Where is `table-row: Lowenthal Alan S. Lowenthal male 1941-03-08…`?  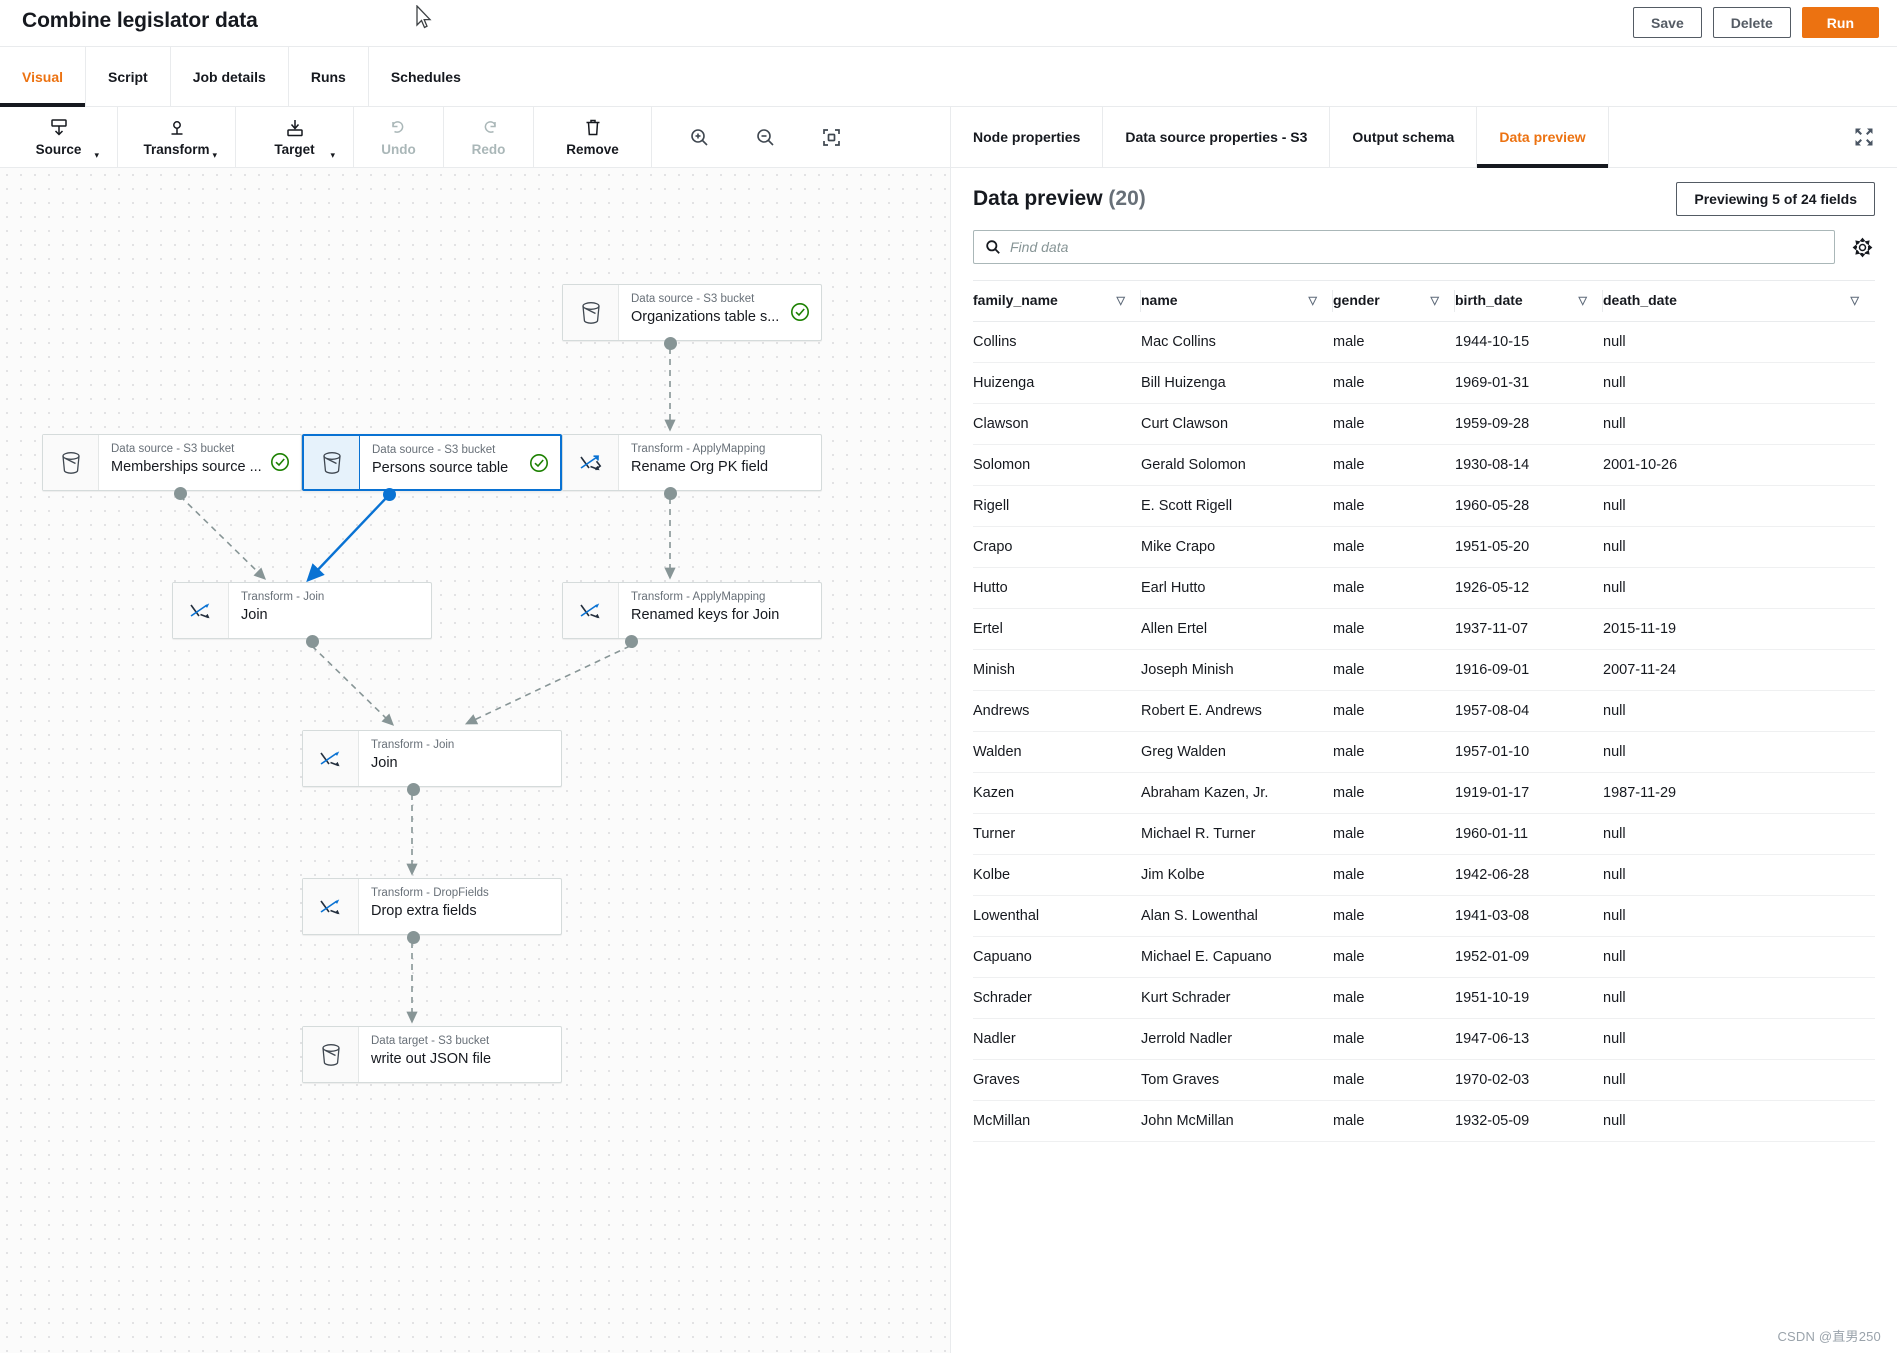 table-row: Lowenthal Alan S. Lowenthal male 1941-03-08… is located at coordinates (1424, 916).